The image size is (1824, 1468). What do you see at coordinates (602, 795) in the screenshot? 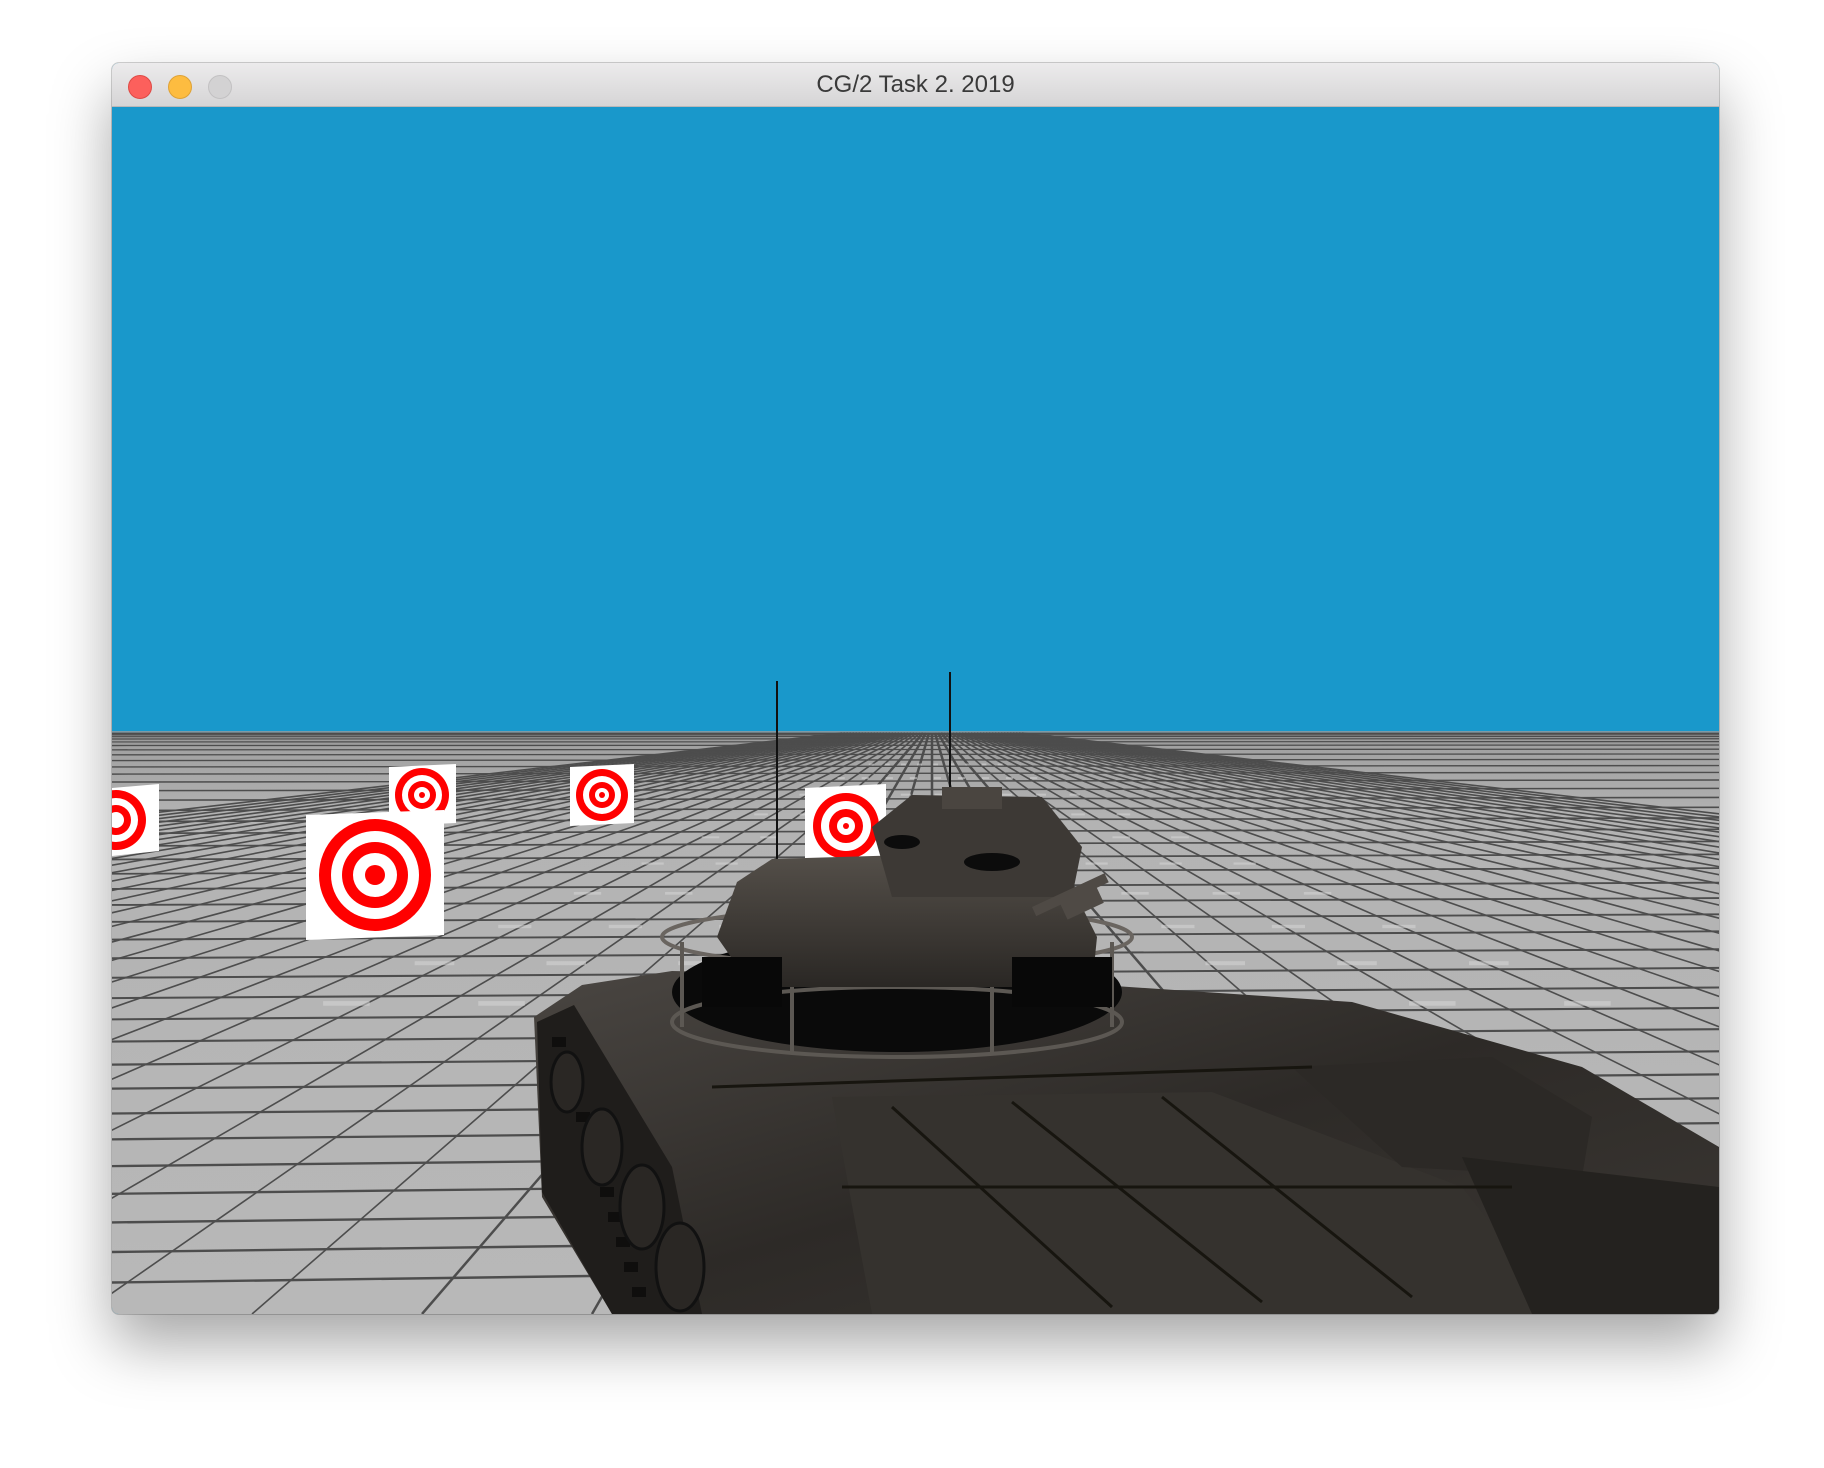
I see `target-small-center` at bounding box center [602, 795].